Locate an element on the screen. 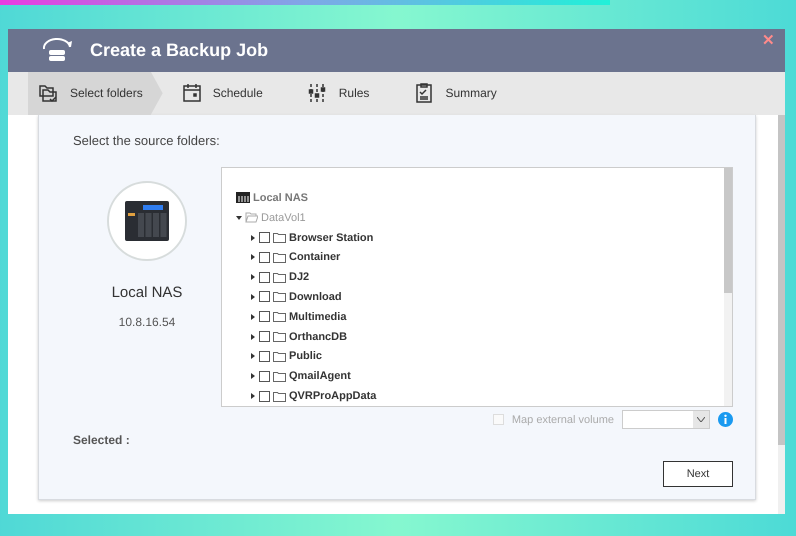 The image size is (796, 536). section-heading: Select the source folders: is located at coordinates (147, 140).